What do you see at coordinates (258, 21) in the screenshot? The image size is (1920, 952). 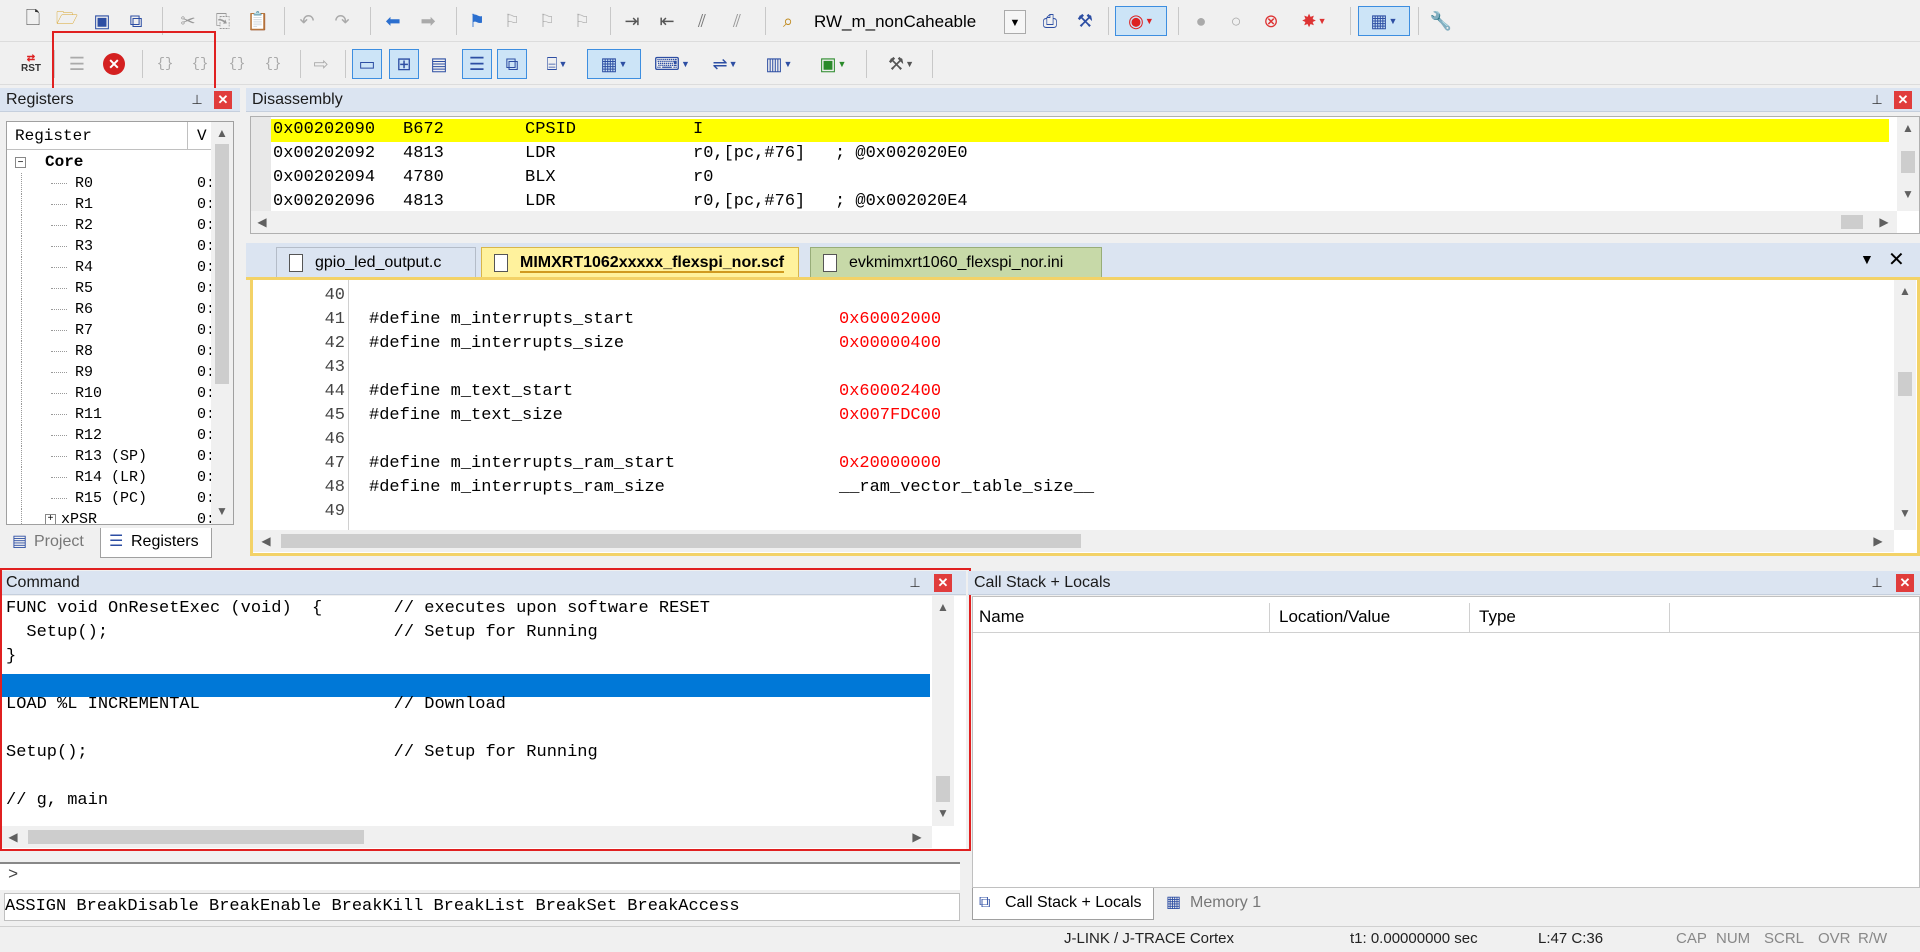 I see `paste-icon: 📋` at bounding box center [258, 21].